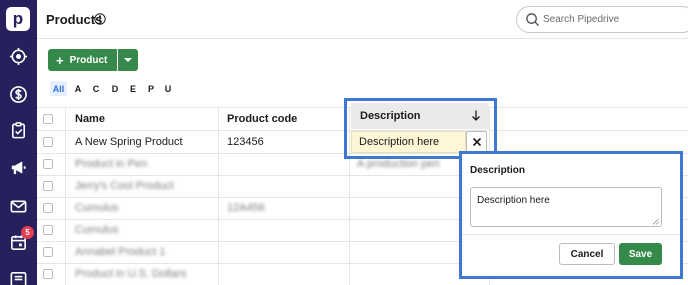 The image size is (688, 285). What do you see at coordinates (18, 142) in the screenshot?
I see `sidebar: p 5` at bounding box center [18, 142].